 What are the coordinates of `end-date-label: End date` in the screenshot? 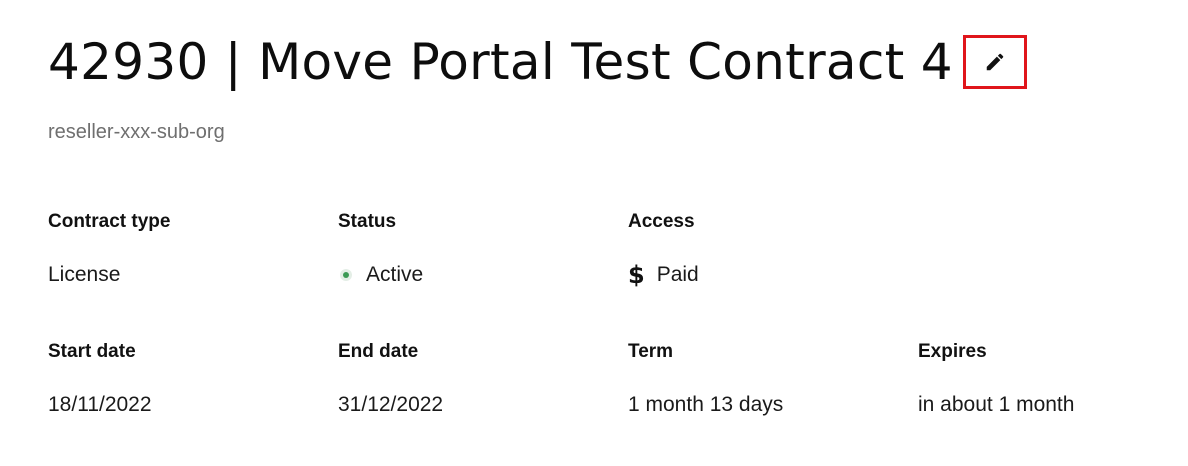 It's located at (378, 351).